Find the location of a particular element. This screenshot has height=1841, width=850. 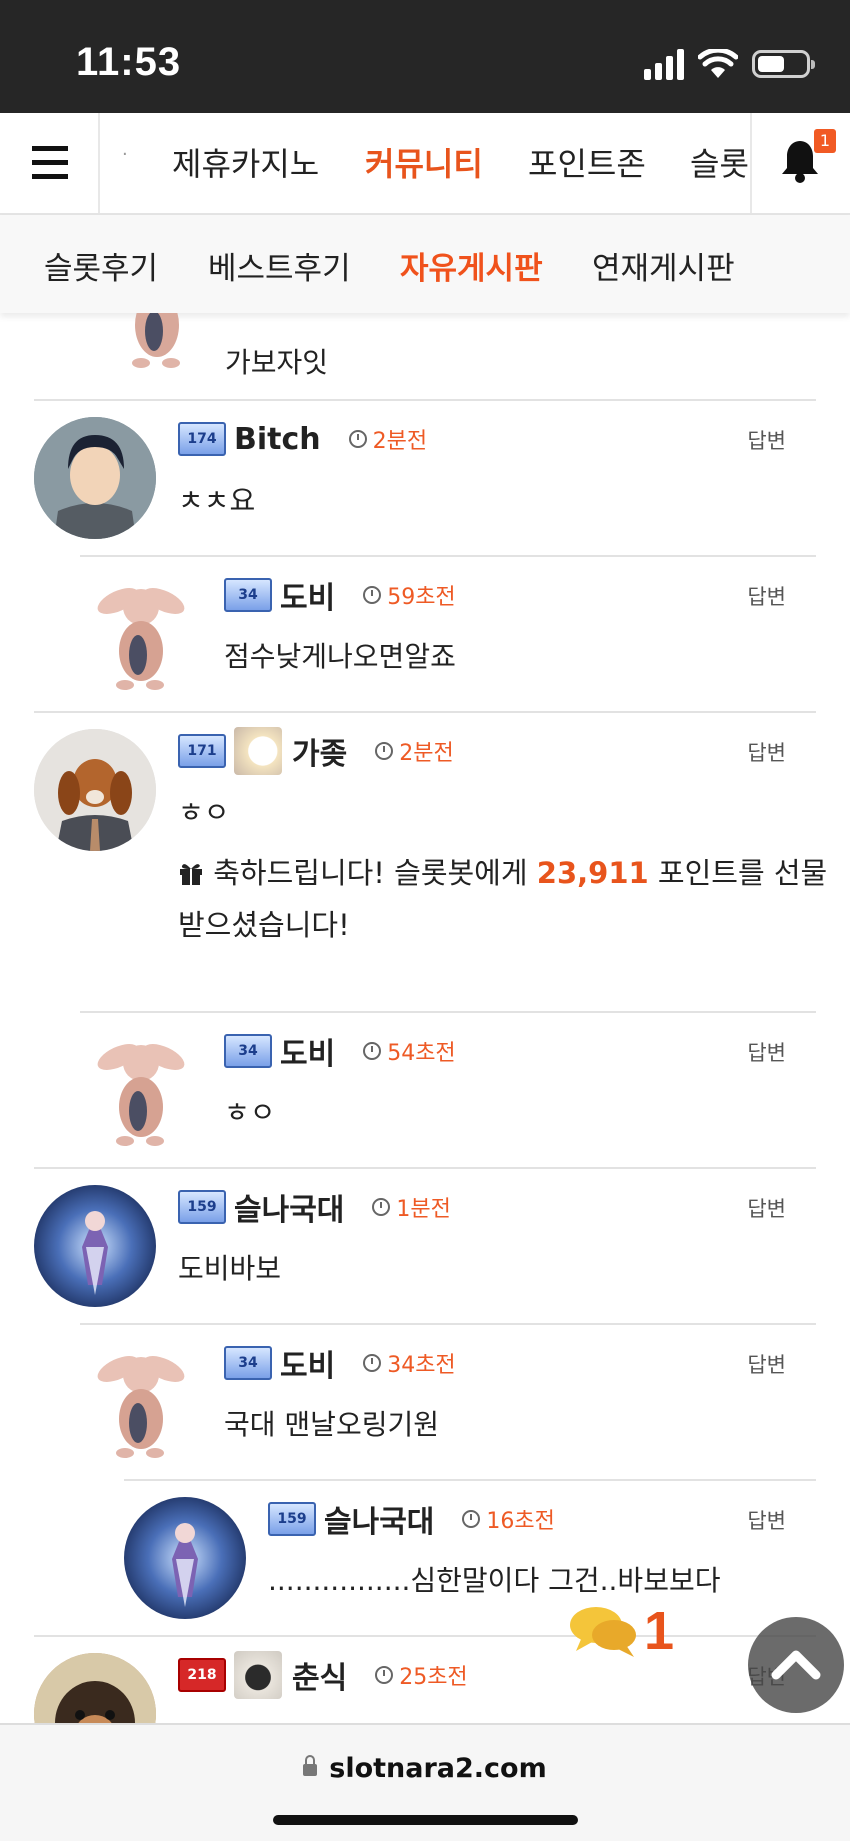

comment-item: 174 Bitch 2분전 답변 ㅊㅊ요 is located at coordinates (425, 478).